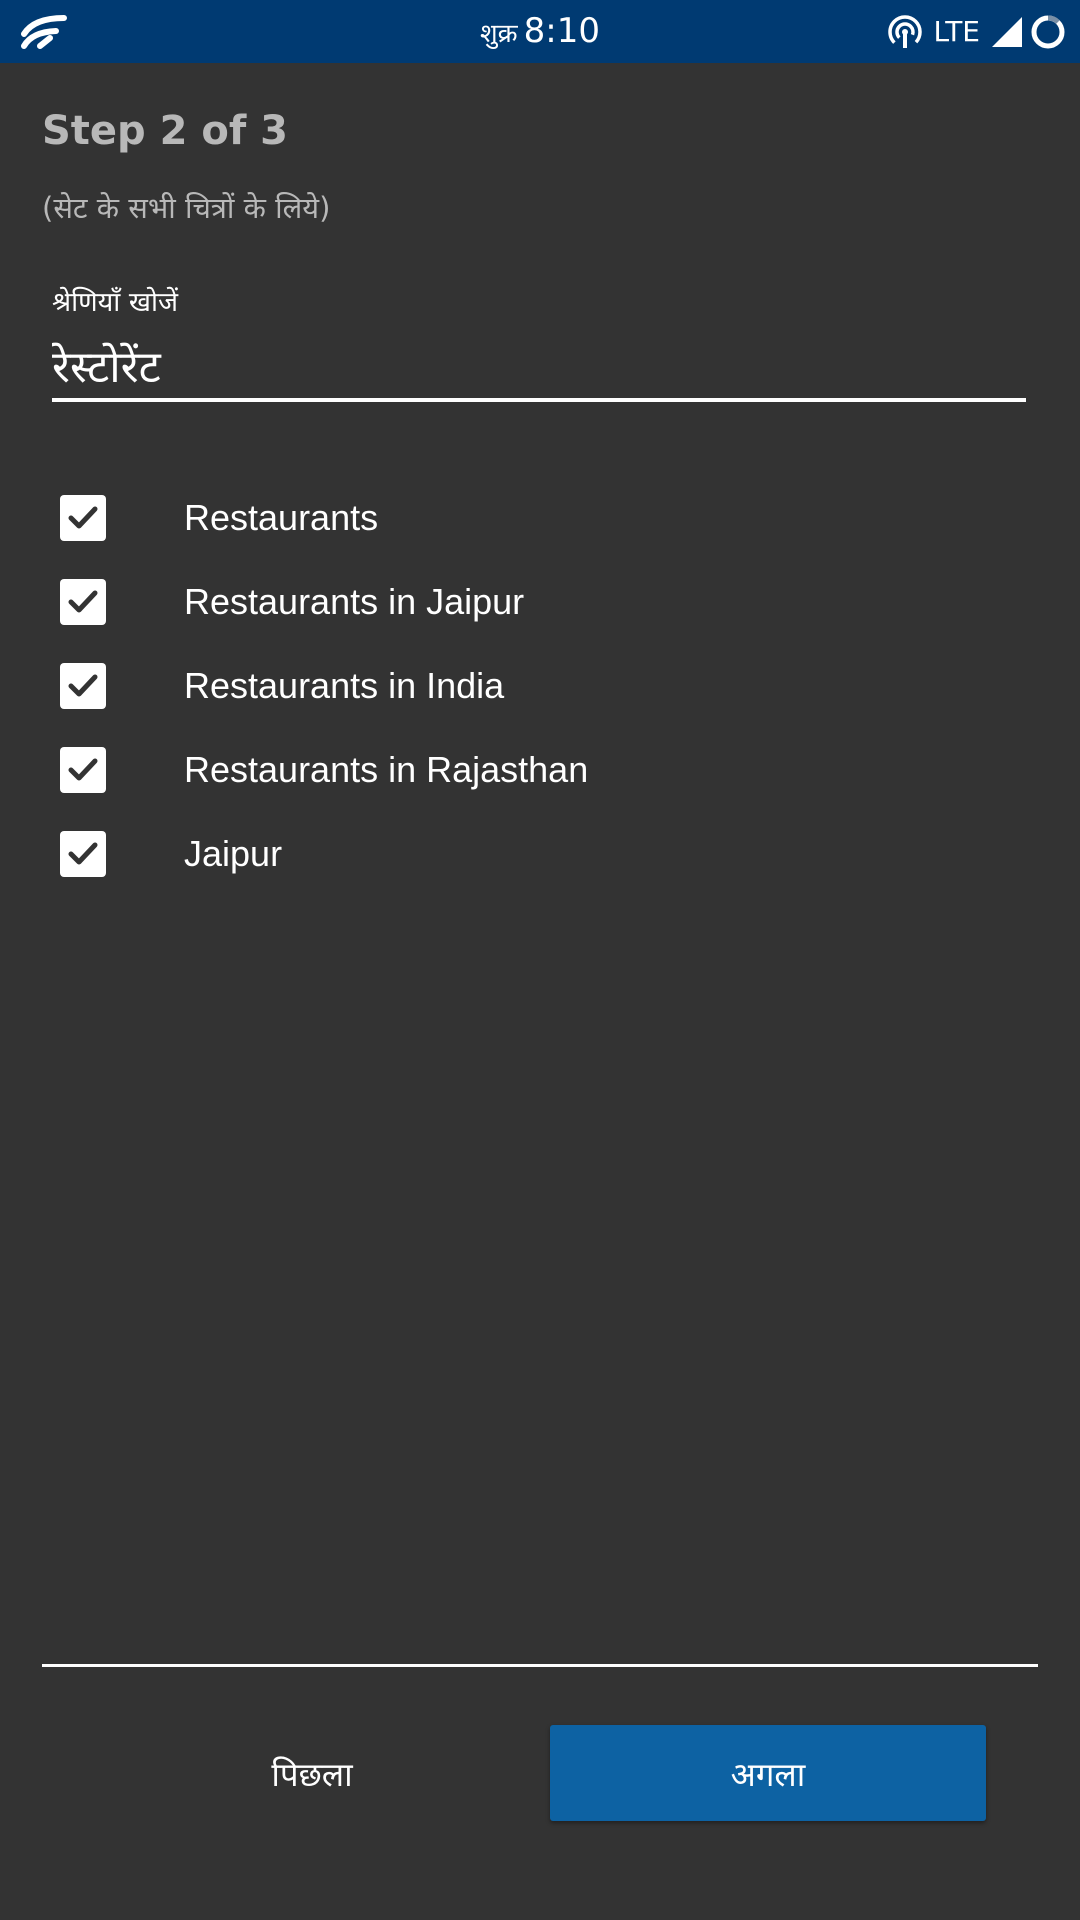 The width and height of the screenshot is (1080, 1920). What do you see at coordinates (540, 602) in the screenshot?
I see `category-item-restaurants-in-jaipur: Restaurants in Jaipur` at bounding box center [540, 602].